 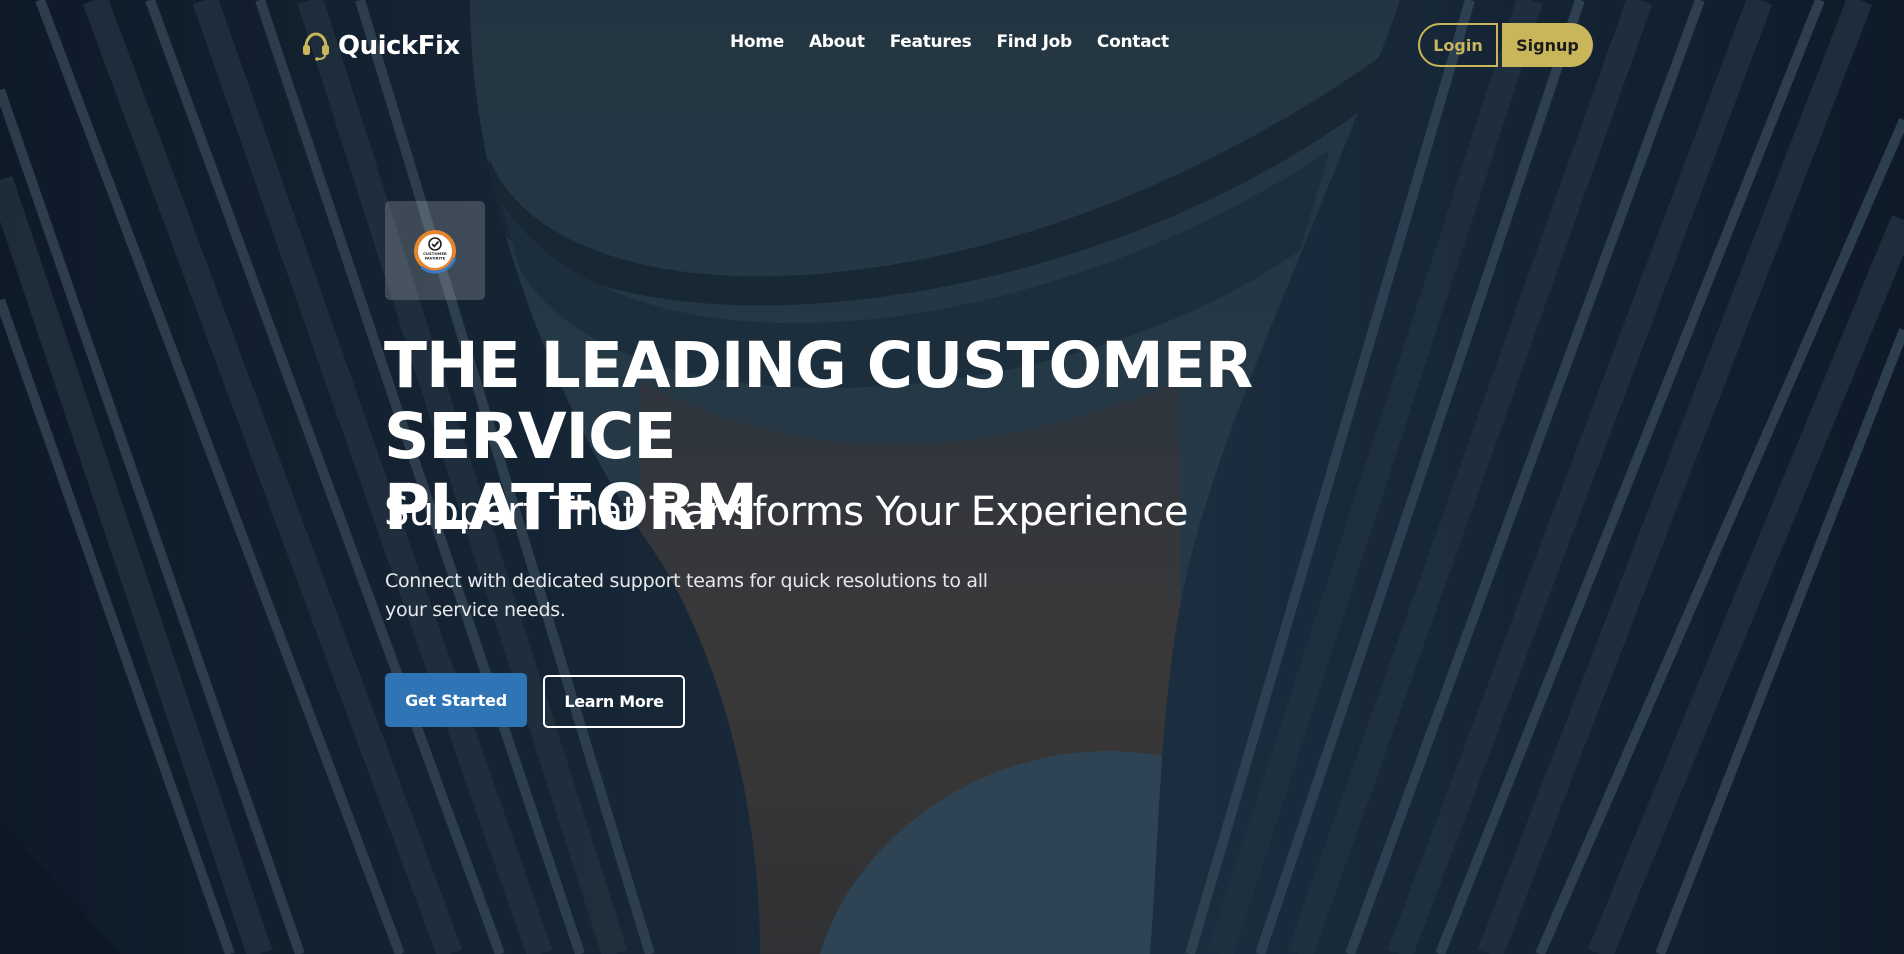 What do you see at coordinates (1547, 45) in the screenshot?
I see `signup-button: Signup` at bounding box center [1547, 45].